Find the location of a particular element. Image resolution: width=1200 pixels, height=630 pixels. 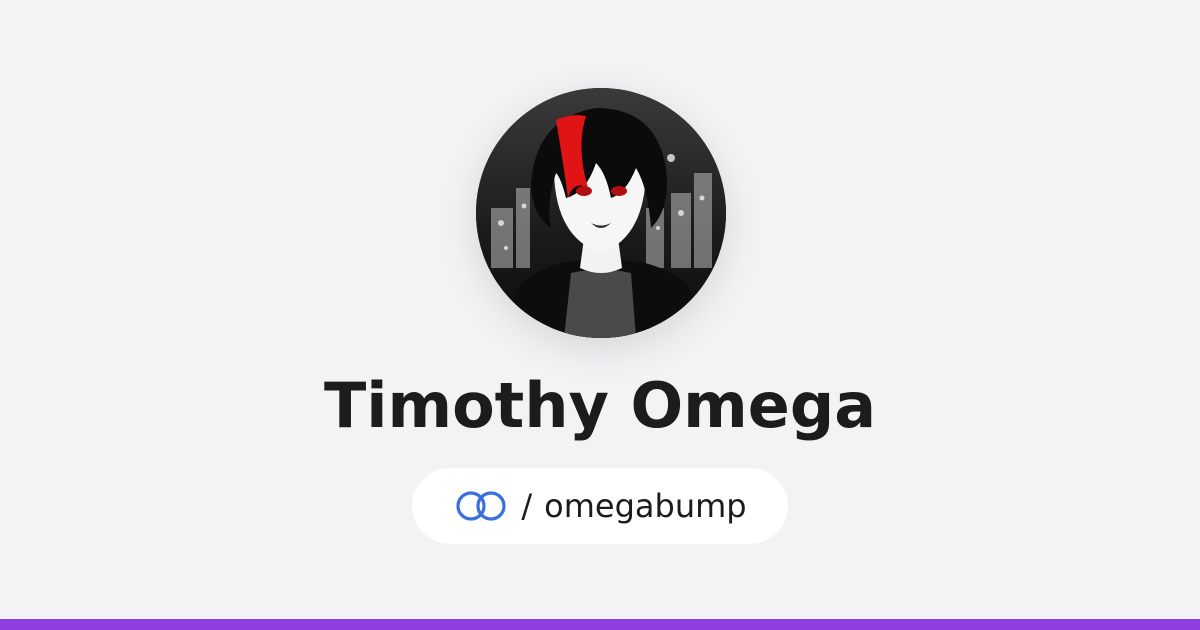

avatar is located at coordinates (601, 213).